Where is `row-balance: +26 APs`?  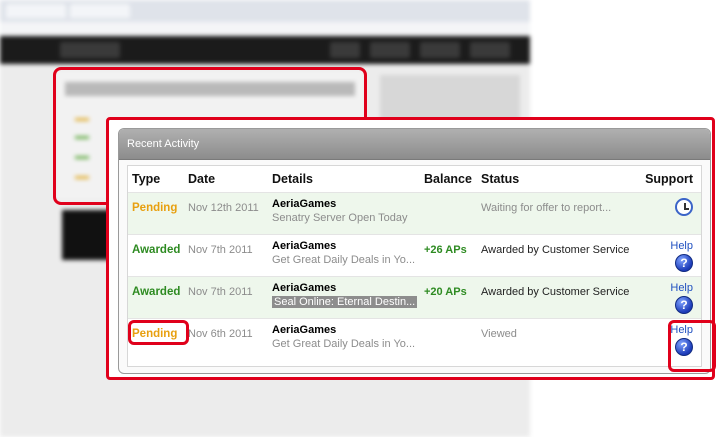 row-balance: +26 APs is located at coordinates (445, 250).